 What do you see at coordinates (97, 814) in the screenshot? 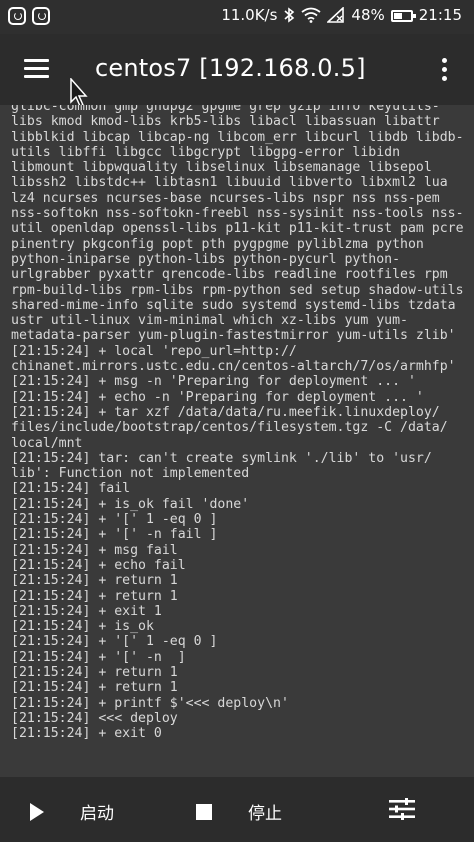
I see `start-button-label: 启动` at bounding box center [97, 814].